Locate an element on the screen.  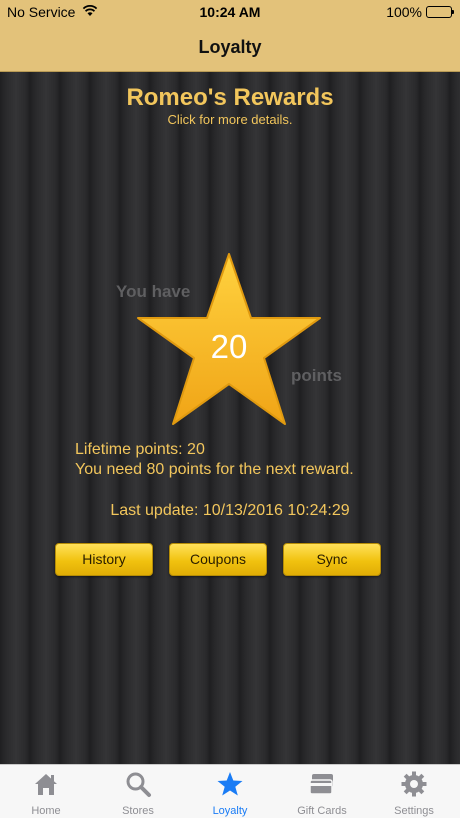
last-update: Last update: 10/13/2016 10:24:29 is located at coordinates (230, 510).